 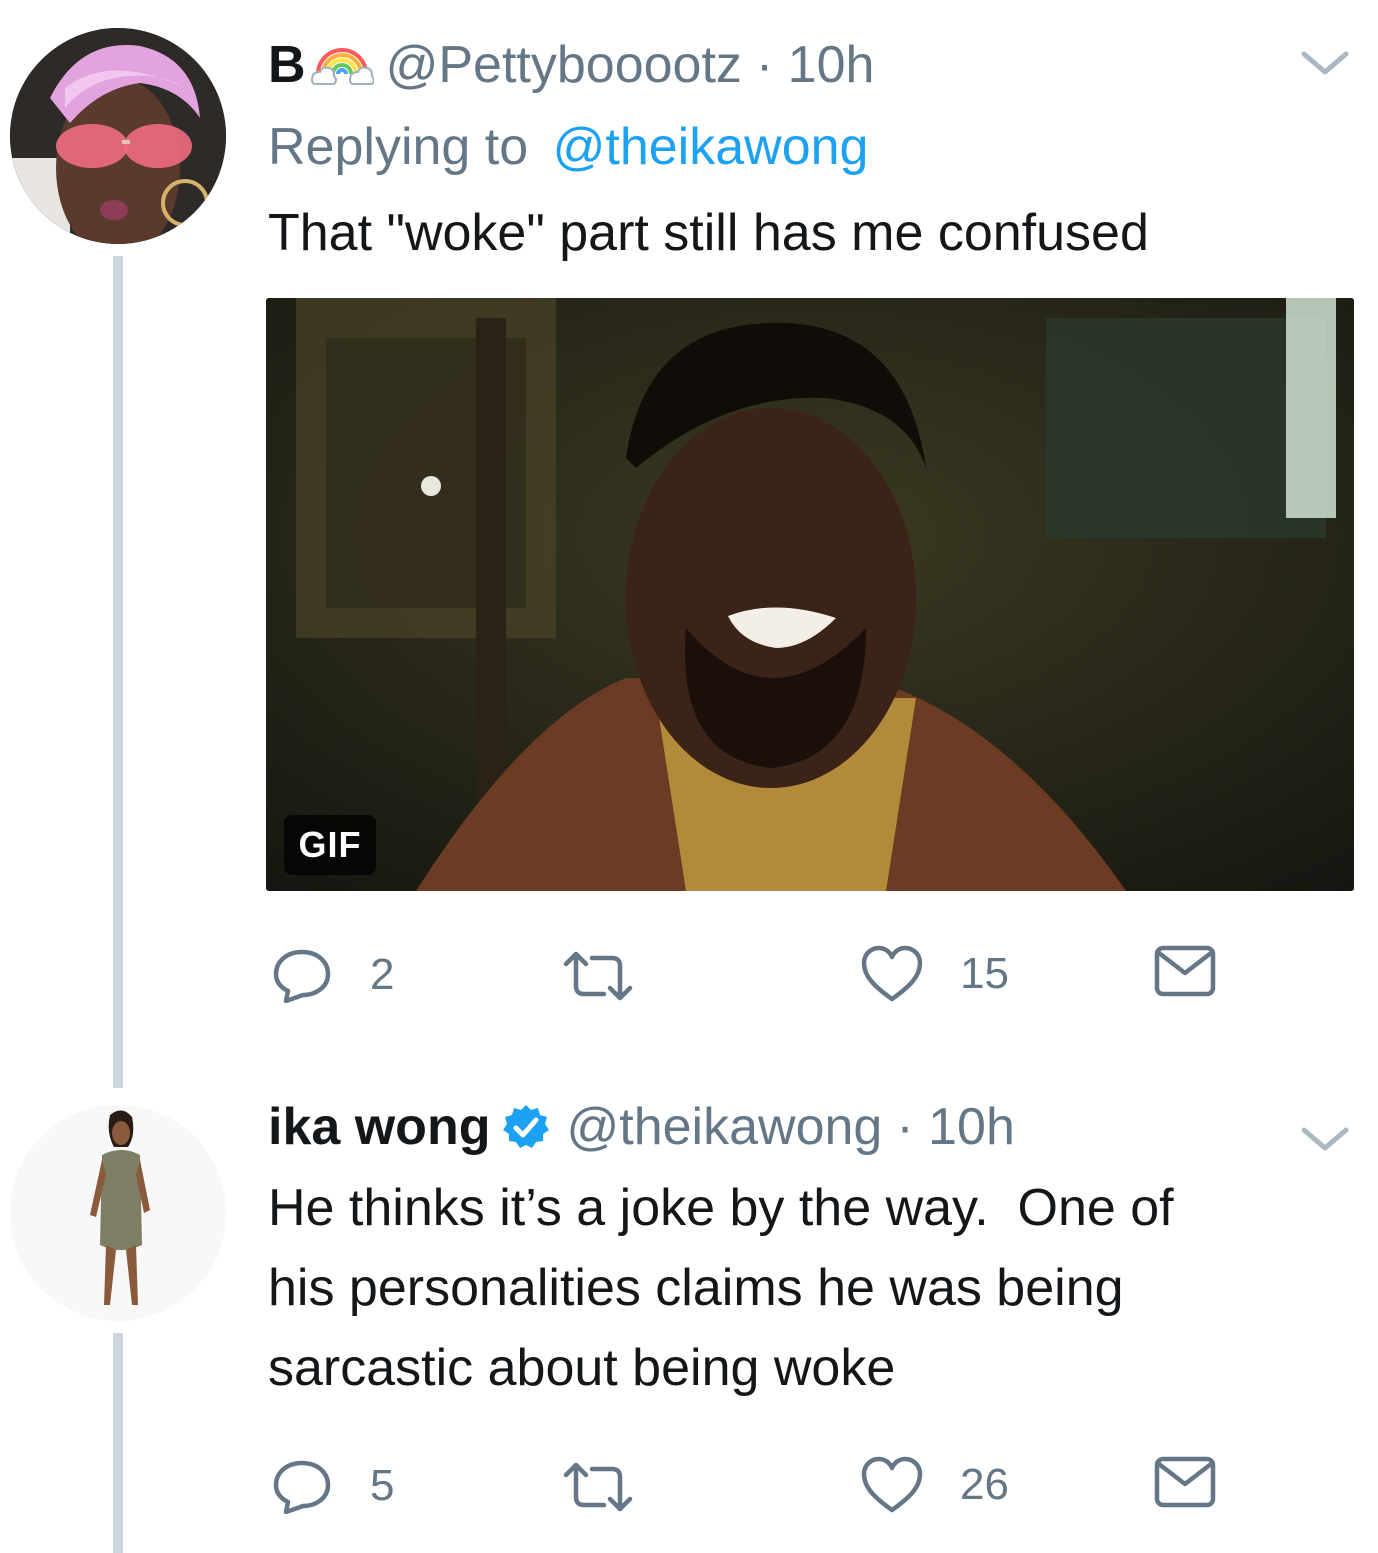 I want to click on tweet-header: B @Pettybooootz · 10h, so click(x=571, y=65).